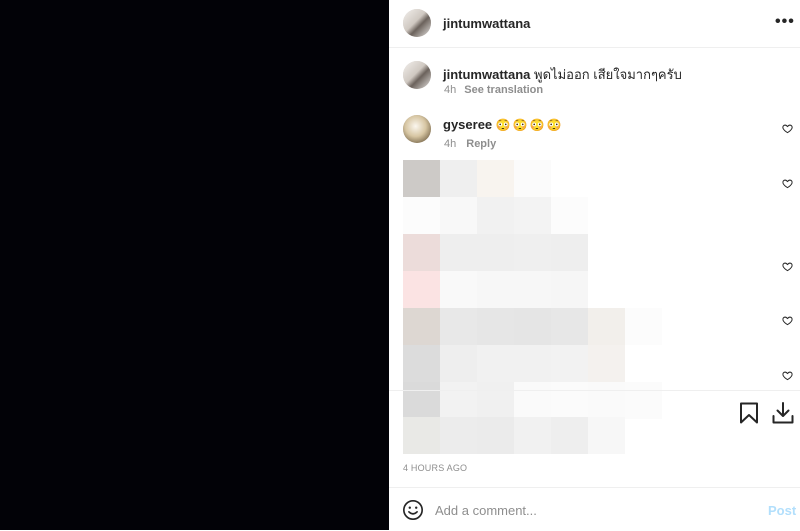  Describe the element at coordinates (594, 24) in the screenshot. I see `post-header: jintumwattana •••` at that location.